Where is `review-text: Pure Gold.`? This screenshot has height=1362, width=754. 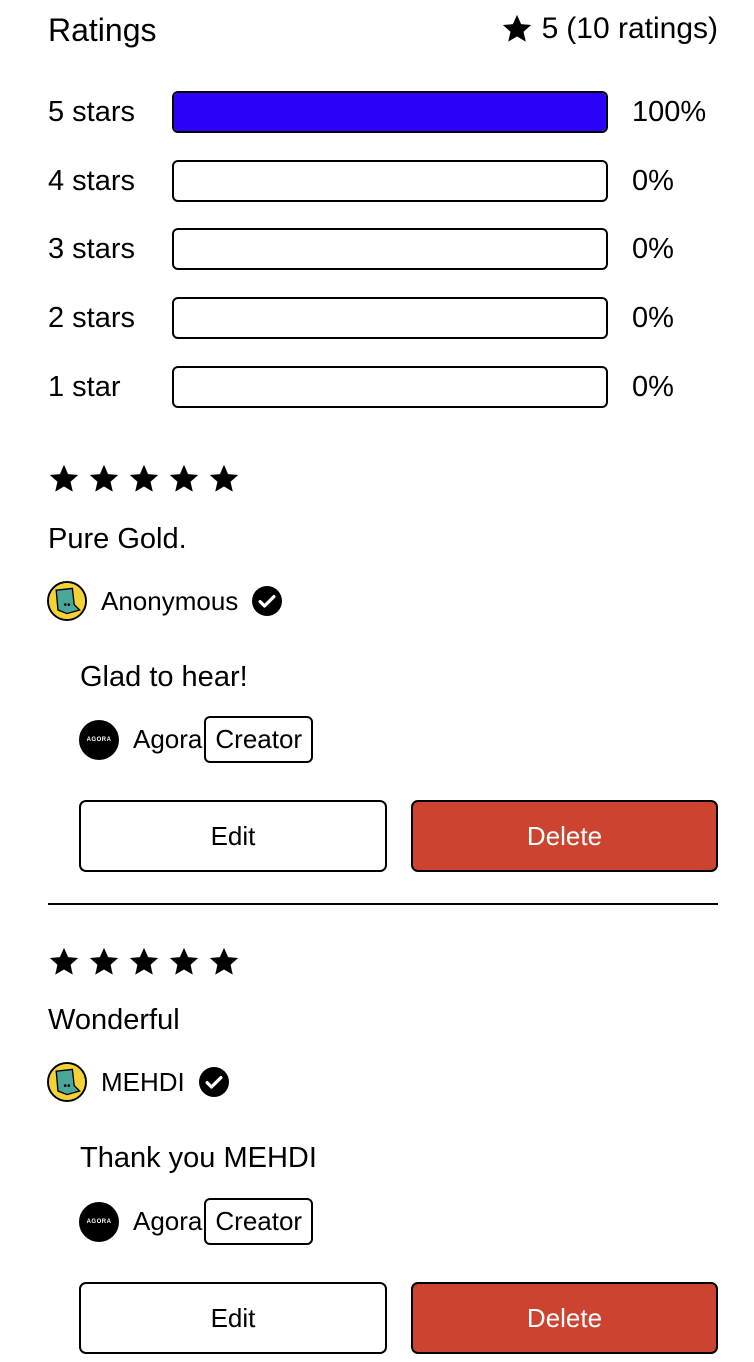 review-text: Pure Gold. is located at coordinates (117, 539).